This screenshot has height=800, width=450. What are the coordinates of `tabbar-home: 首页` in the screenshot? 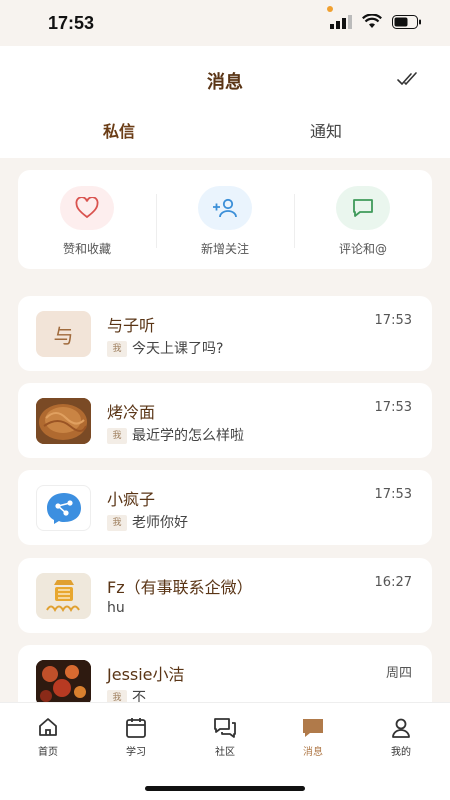 It's located at (48, 737).